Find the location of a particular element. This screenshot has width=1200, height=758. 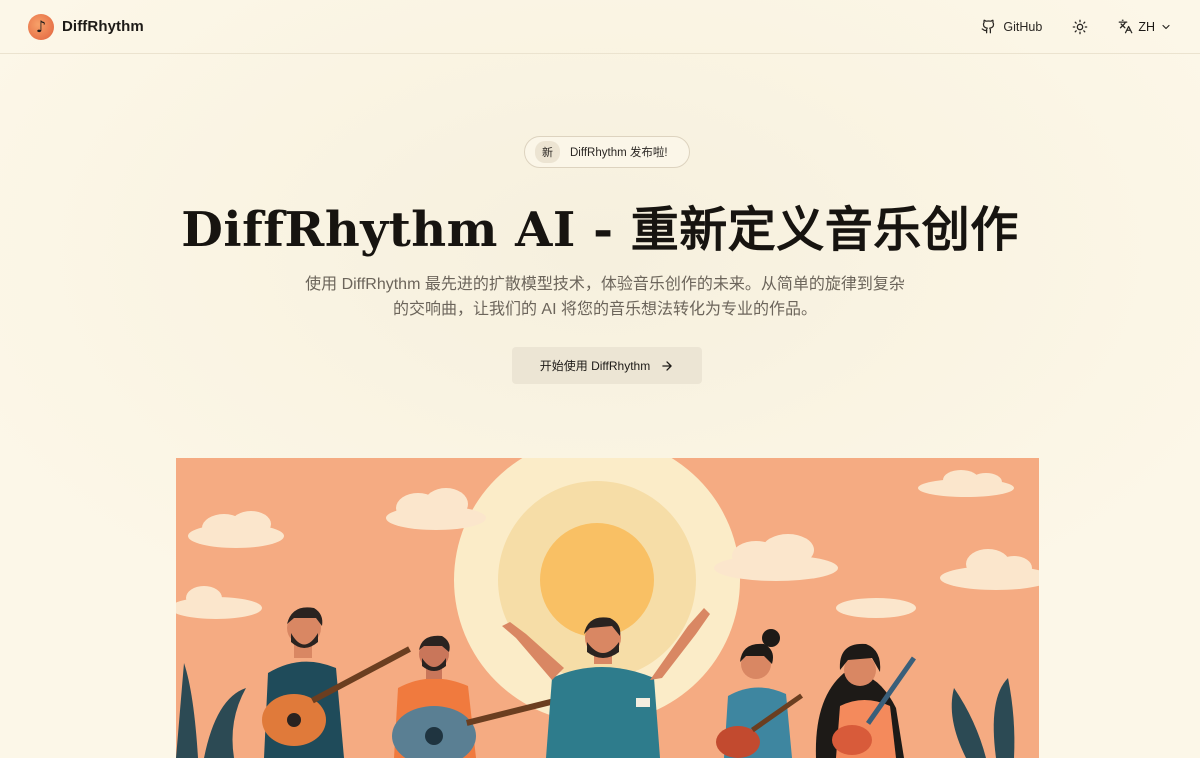

translate-icon is located at coordinates (1125, 26).